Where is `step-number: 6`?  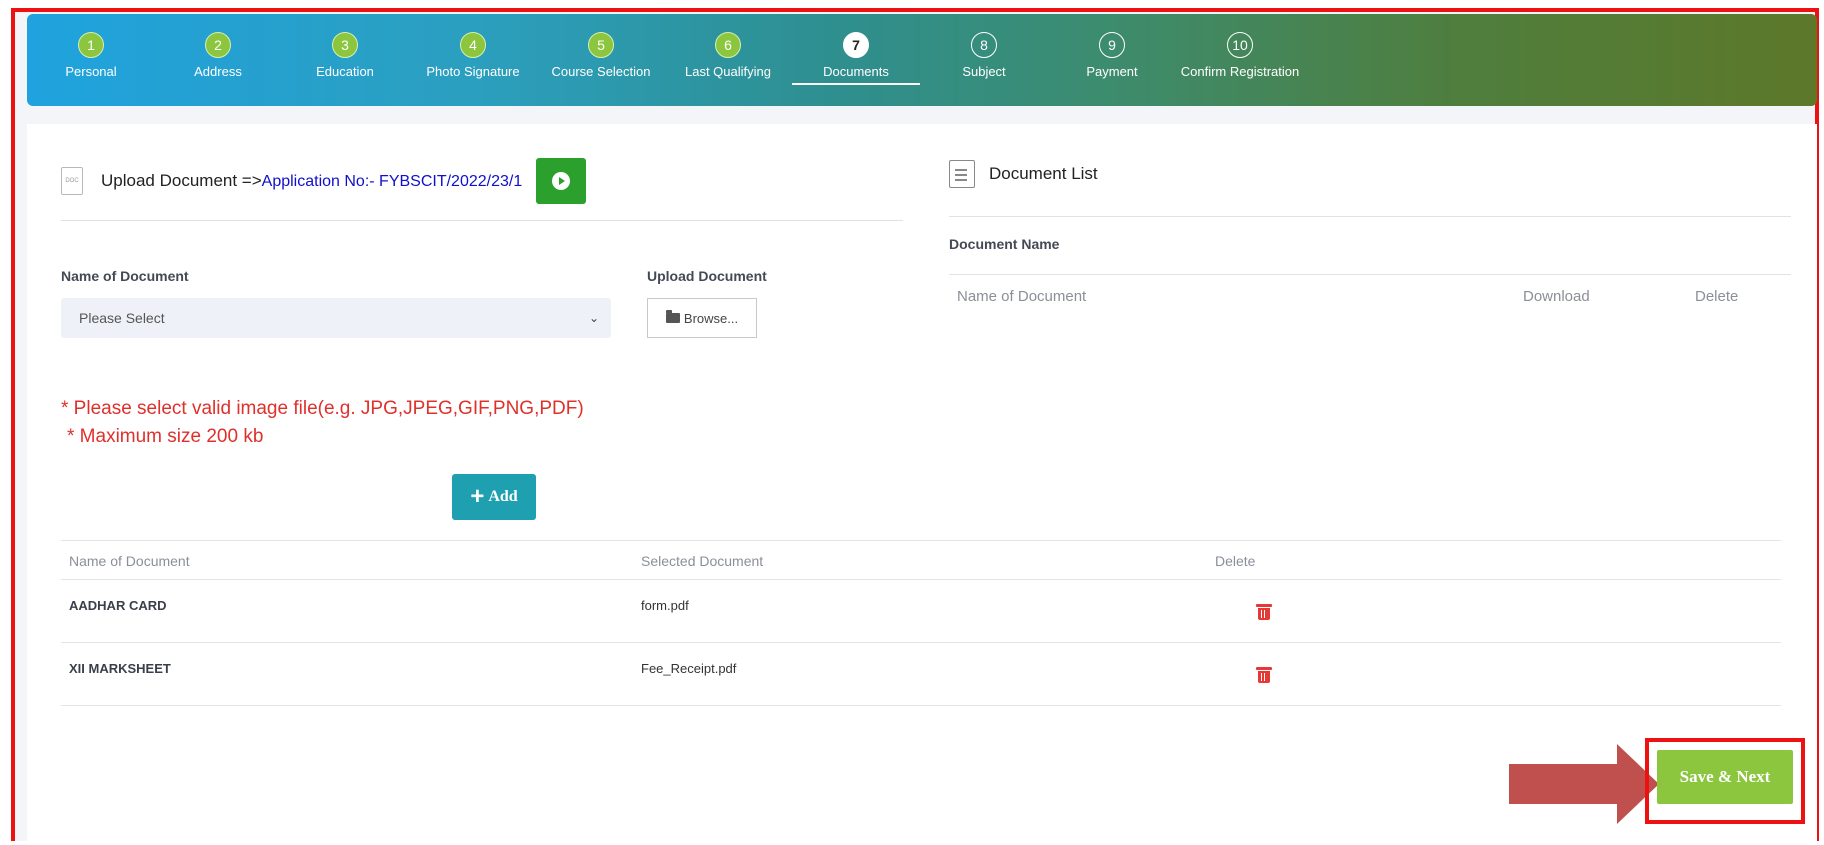
step-number: 6 is located at coordinates (728, 45).